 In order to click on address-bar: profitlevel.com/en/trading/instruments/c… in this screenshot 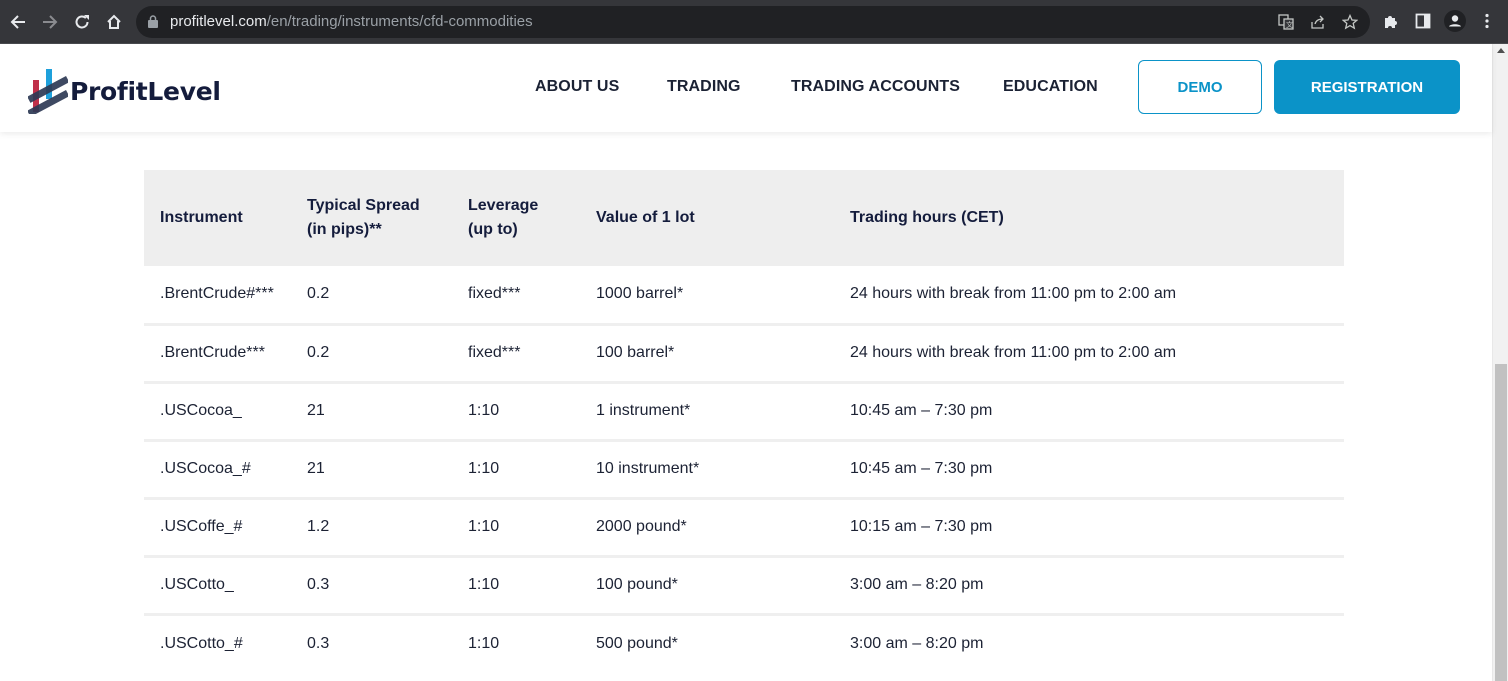, I will do `click(753, 22)`.